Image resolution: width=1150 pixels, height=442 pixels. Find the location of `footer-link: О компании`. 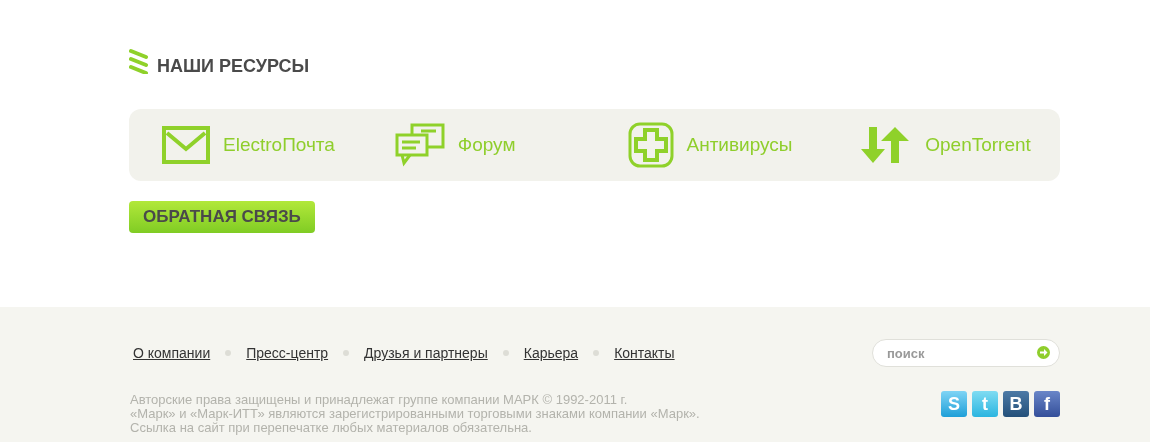

footer-link: О компании is located at coordinates (172, 353).